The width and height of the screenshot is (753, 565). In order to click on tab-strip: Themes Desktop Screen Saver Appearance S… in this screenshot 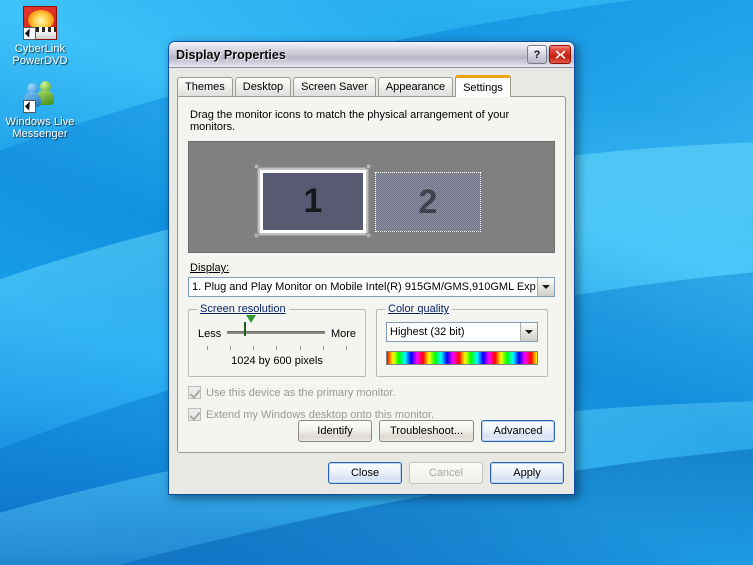, I will do `click(375, 85)`.